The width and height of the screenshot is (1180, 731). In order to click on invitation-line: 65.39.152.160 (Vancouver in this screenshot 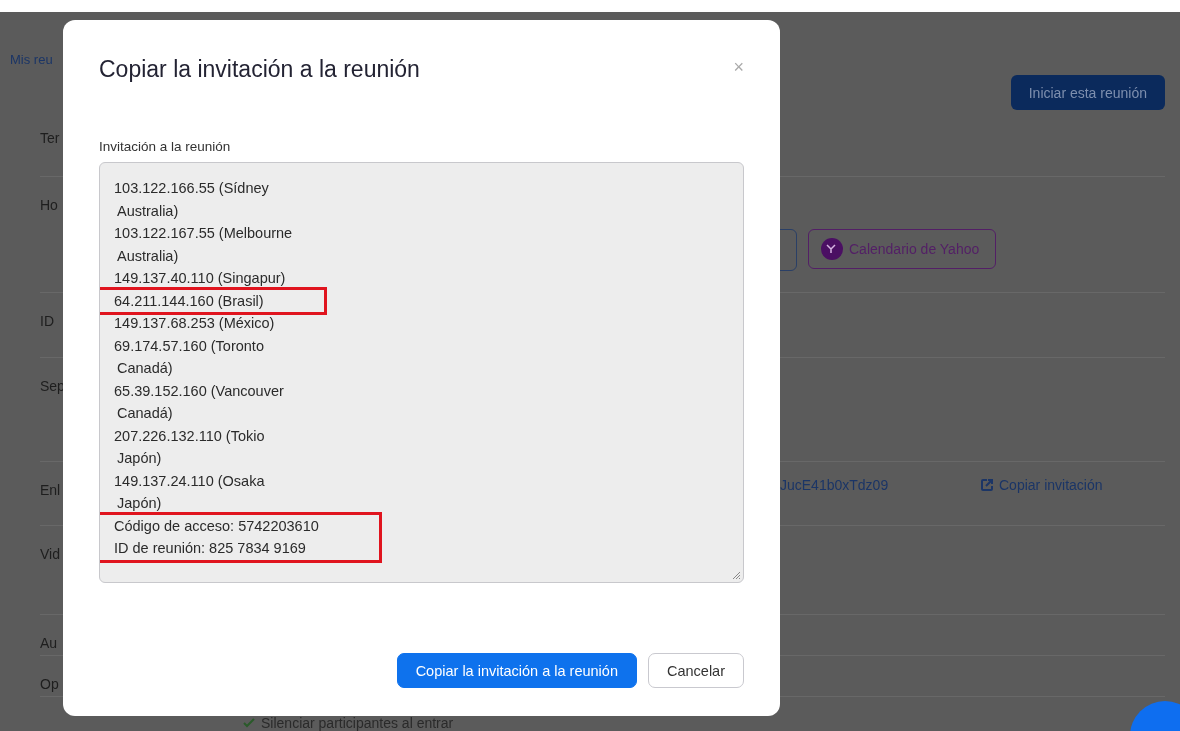, I will do `click(199, 391)`.